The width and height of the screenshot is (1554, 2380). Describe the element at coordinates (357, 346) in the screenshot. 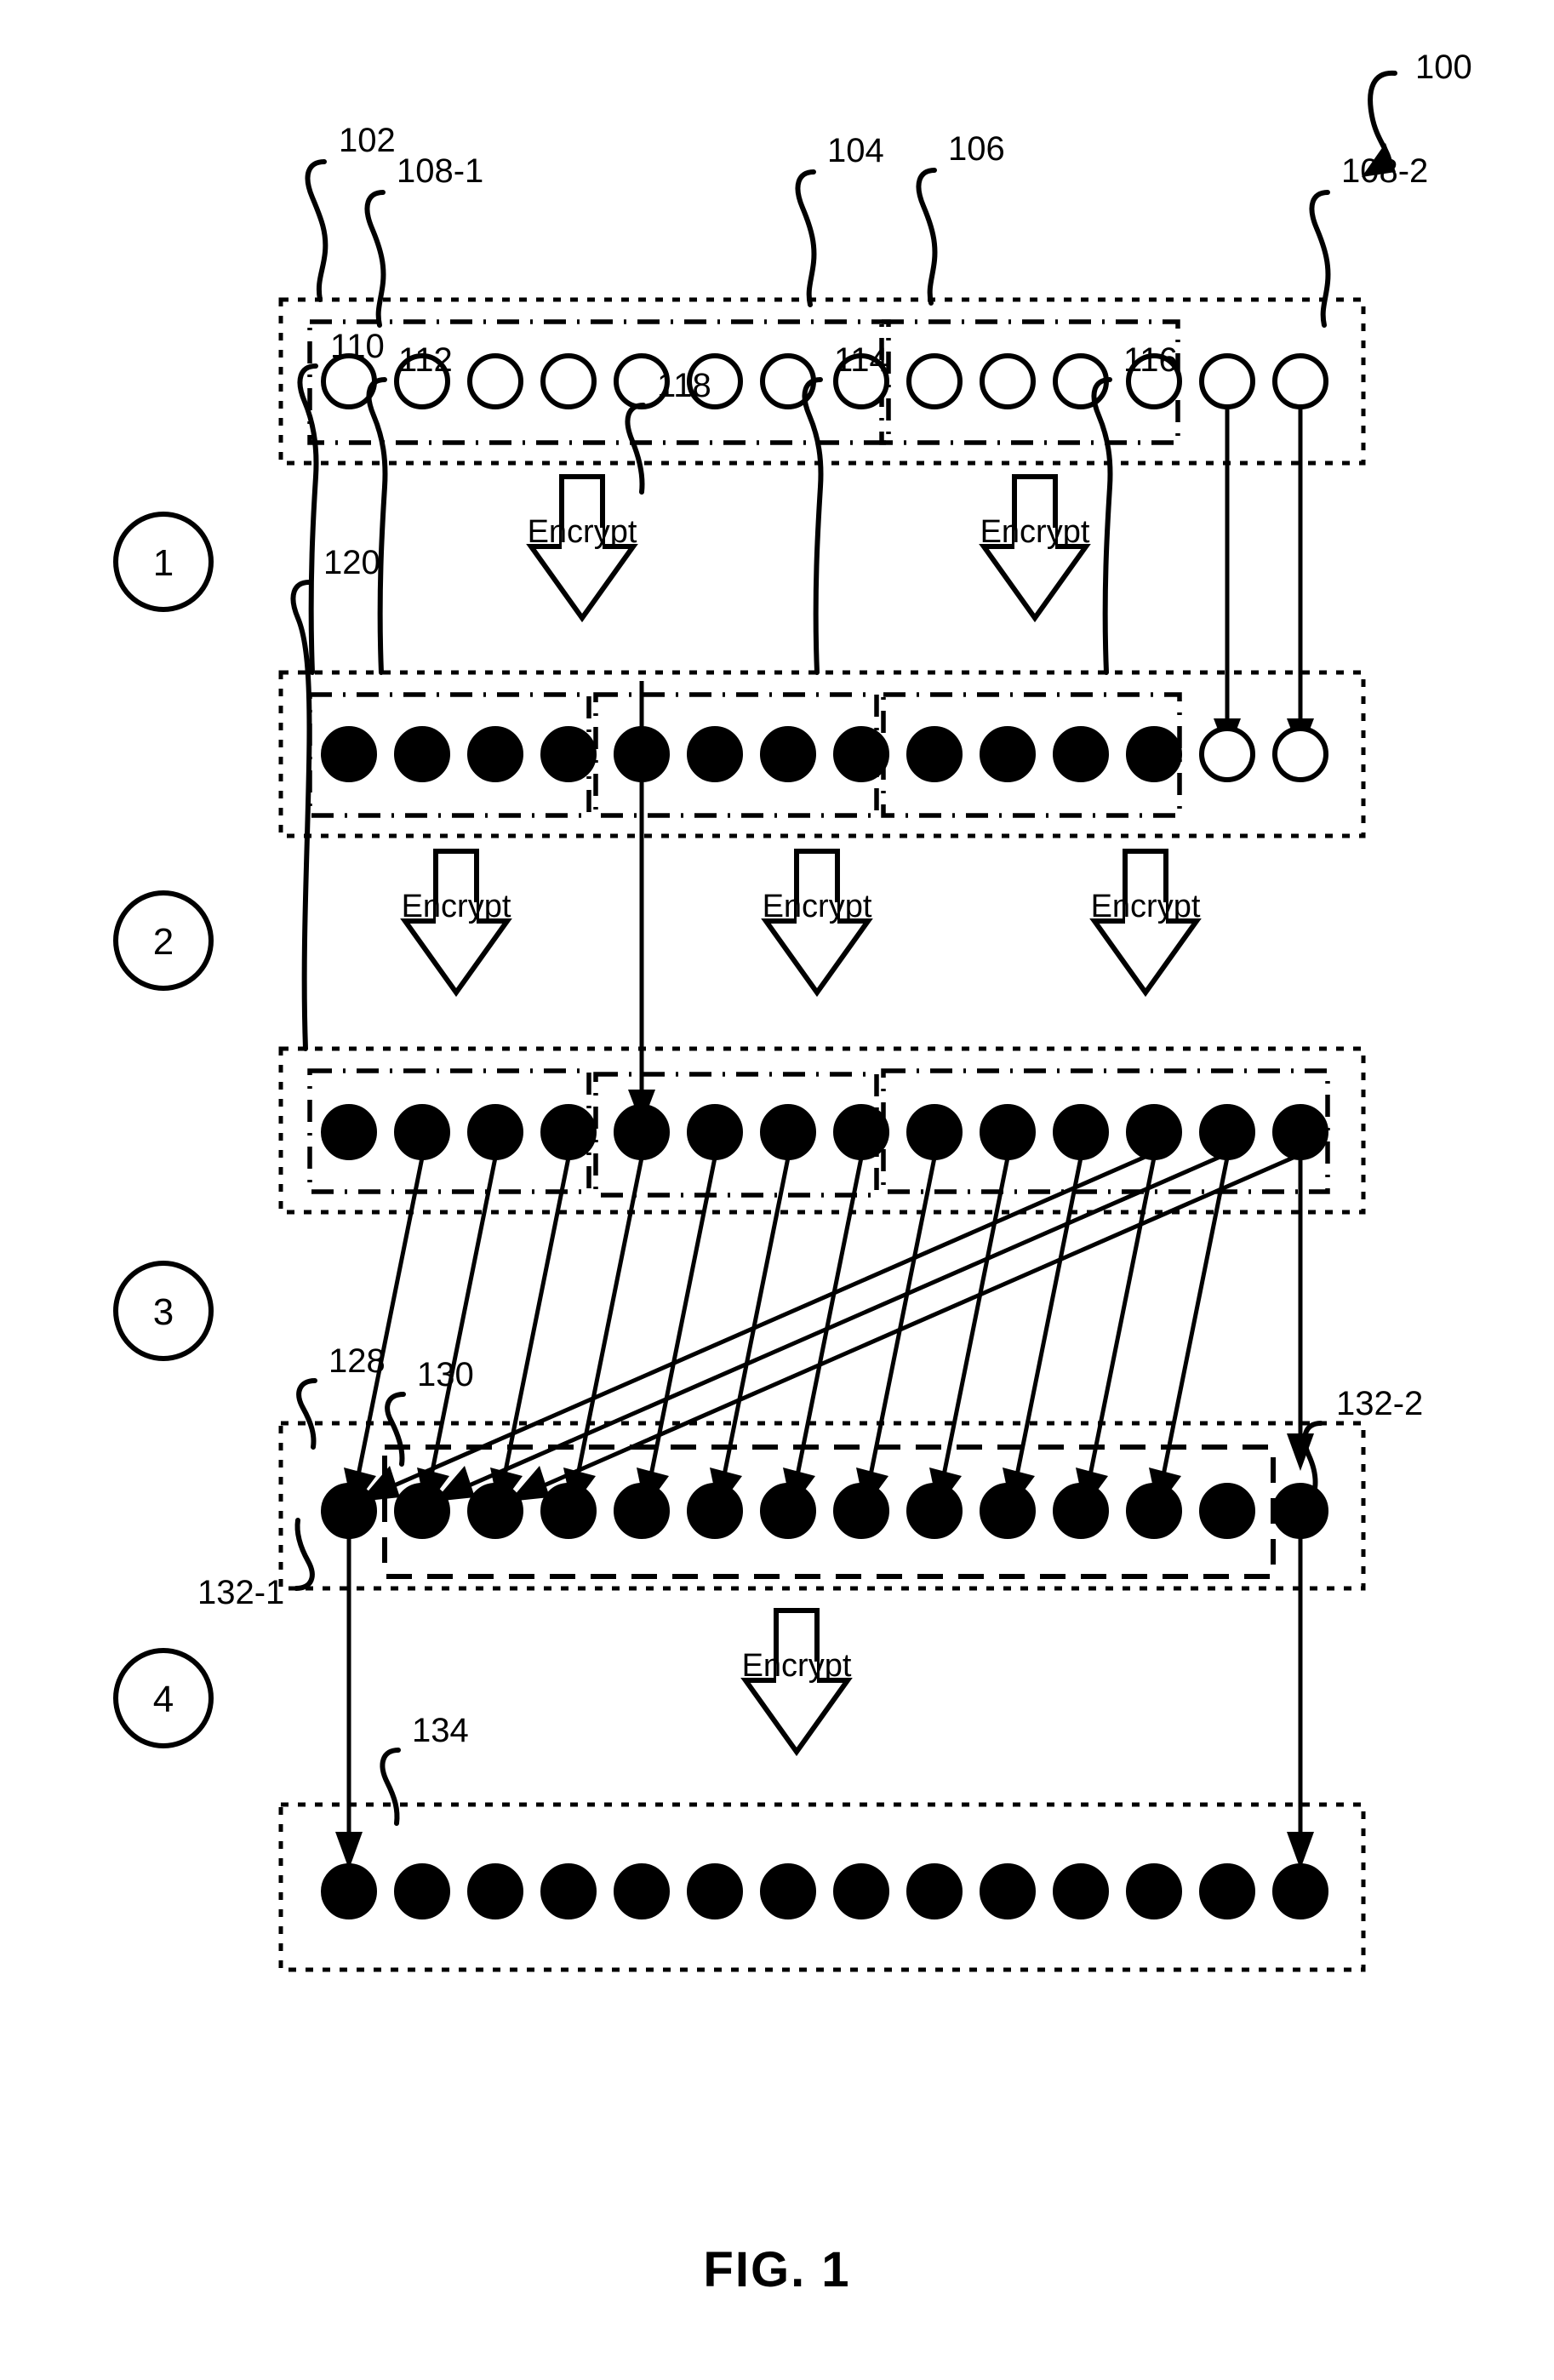

I see `ref-label-110: 110` at that location.